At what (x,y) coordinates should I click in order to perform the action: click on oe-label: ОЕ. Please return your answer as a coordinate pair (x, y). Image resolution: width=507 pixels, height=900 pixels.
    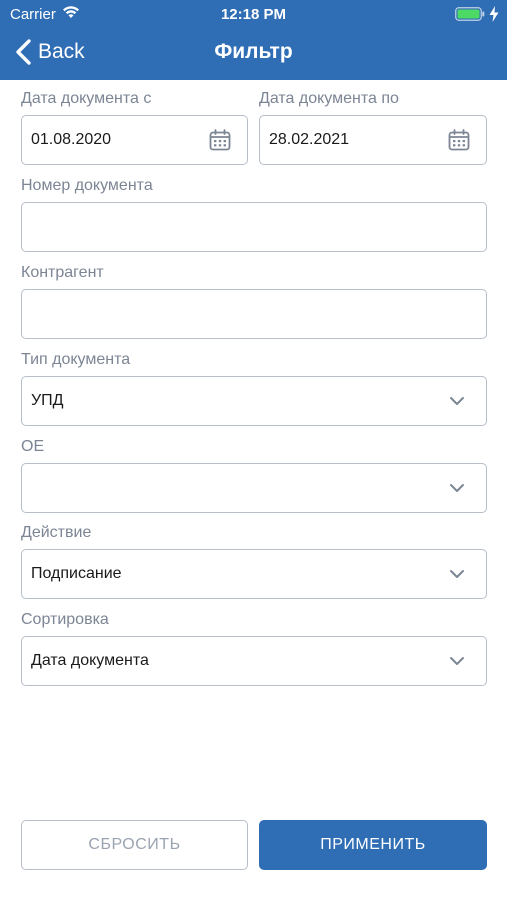
    Looking at the image, I should click on (33, 446).